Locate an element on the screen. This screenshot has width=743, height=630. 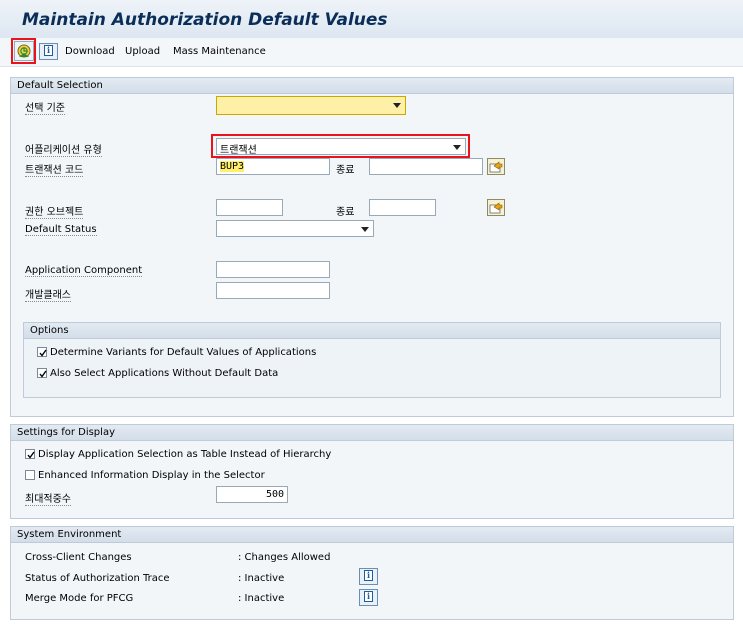
tcode-to-input is located at coordinates (426, 166).